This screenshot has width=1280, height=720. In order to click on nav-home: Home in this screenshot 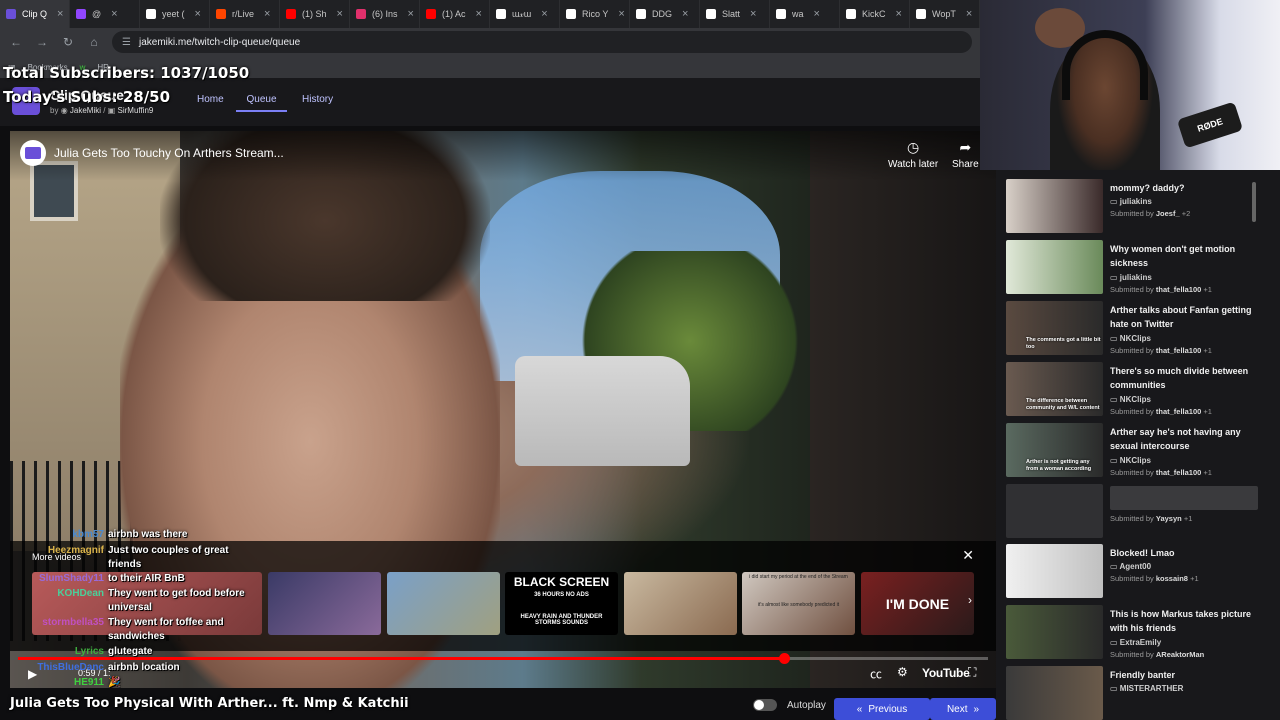, I will do `click(210, 99)`.